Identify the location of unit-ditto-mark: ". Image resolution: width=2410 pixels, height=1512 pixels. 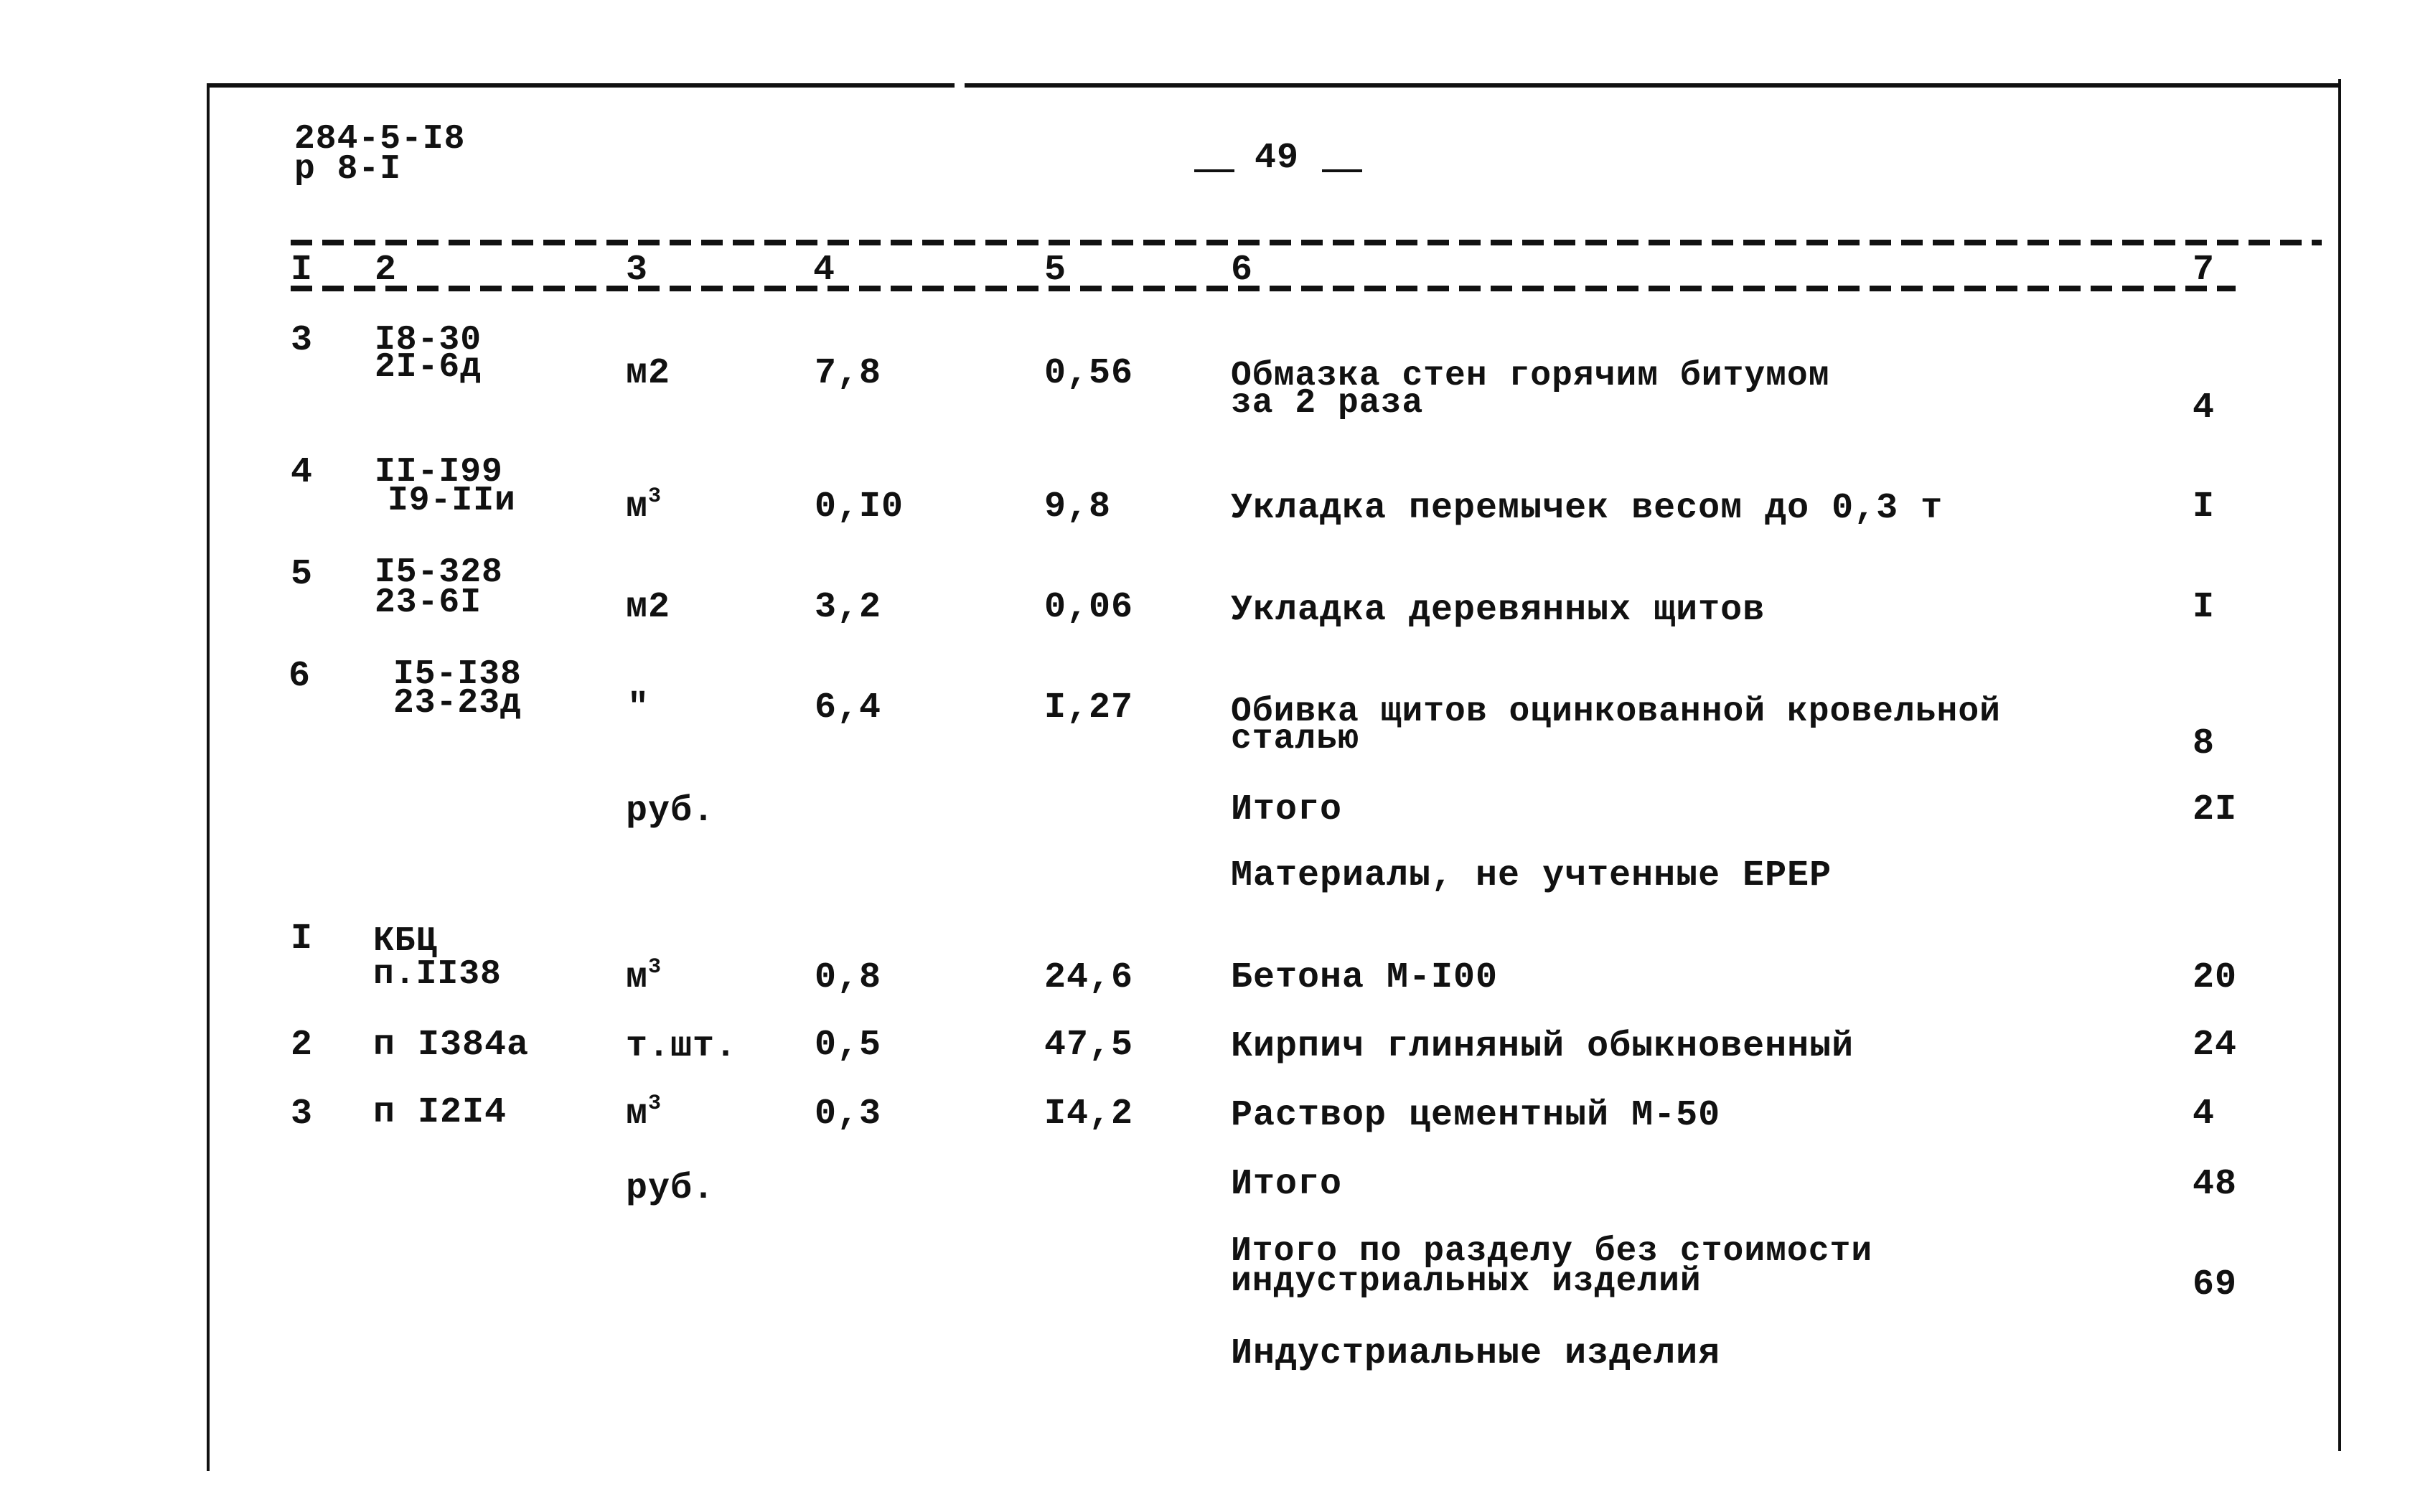
(638, 708).